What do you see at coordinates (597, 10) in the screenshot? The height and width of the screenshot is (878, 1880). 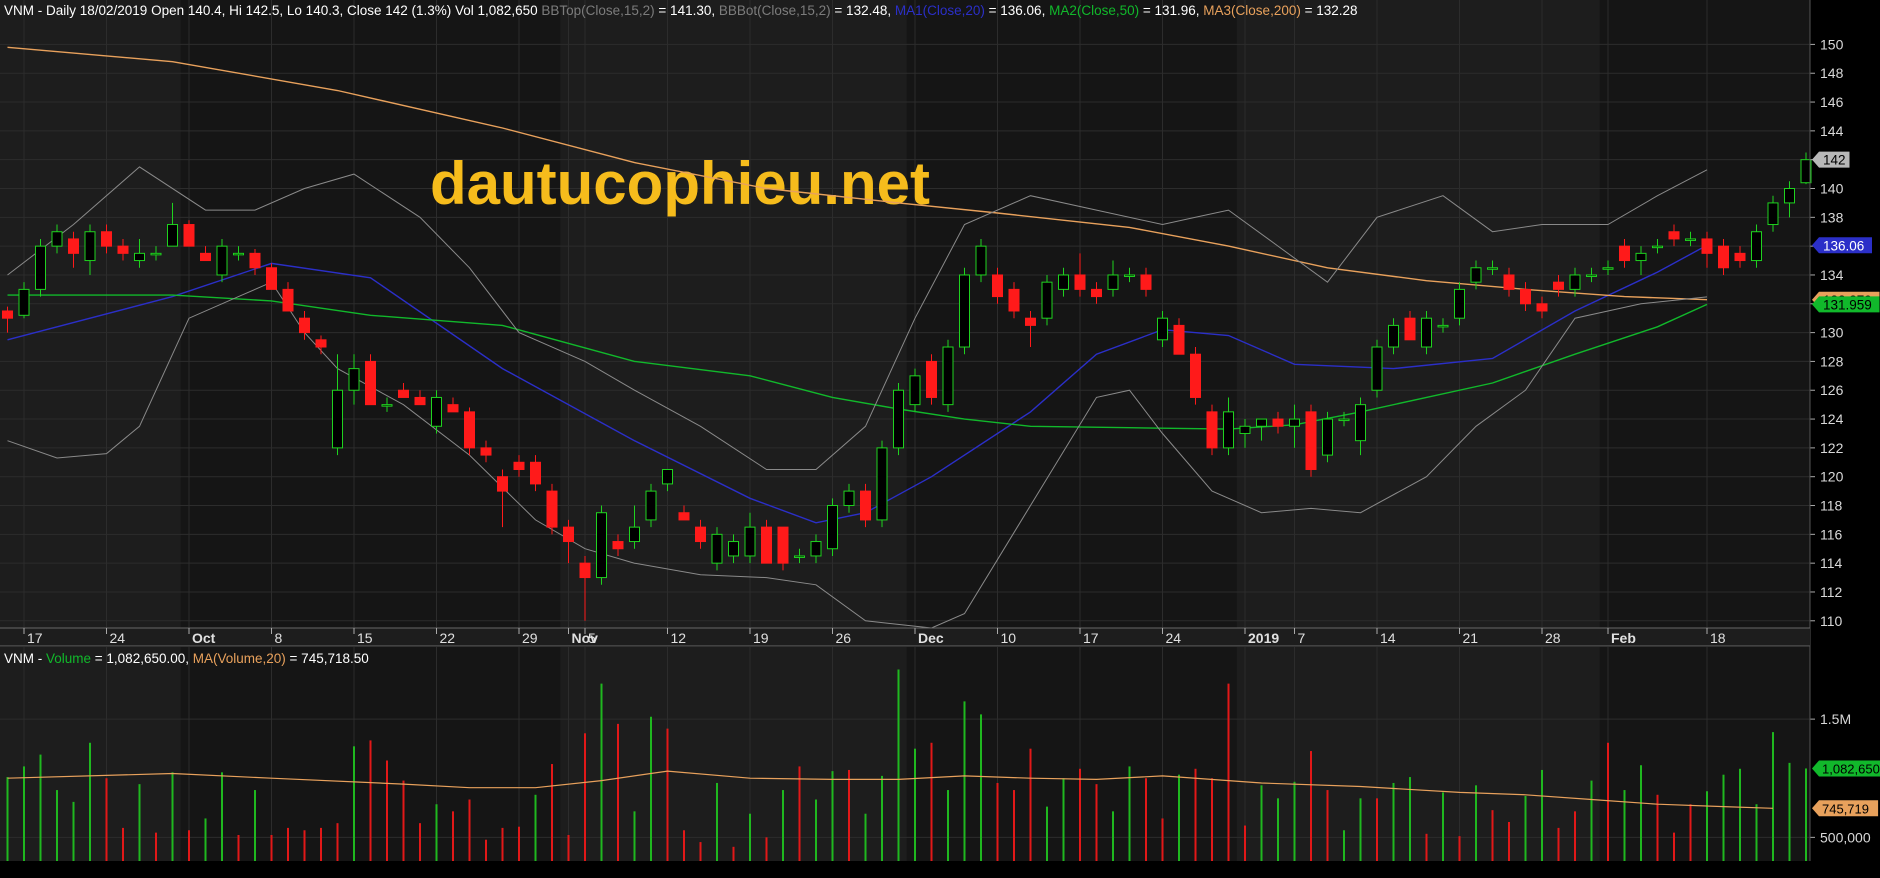 I see `header-bbtop: BBTop(Close,15,2)` at bounding box center [597, 10].